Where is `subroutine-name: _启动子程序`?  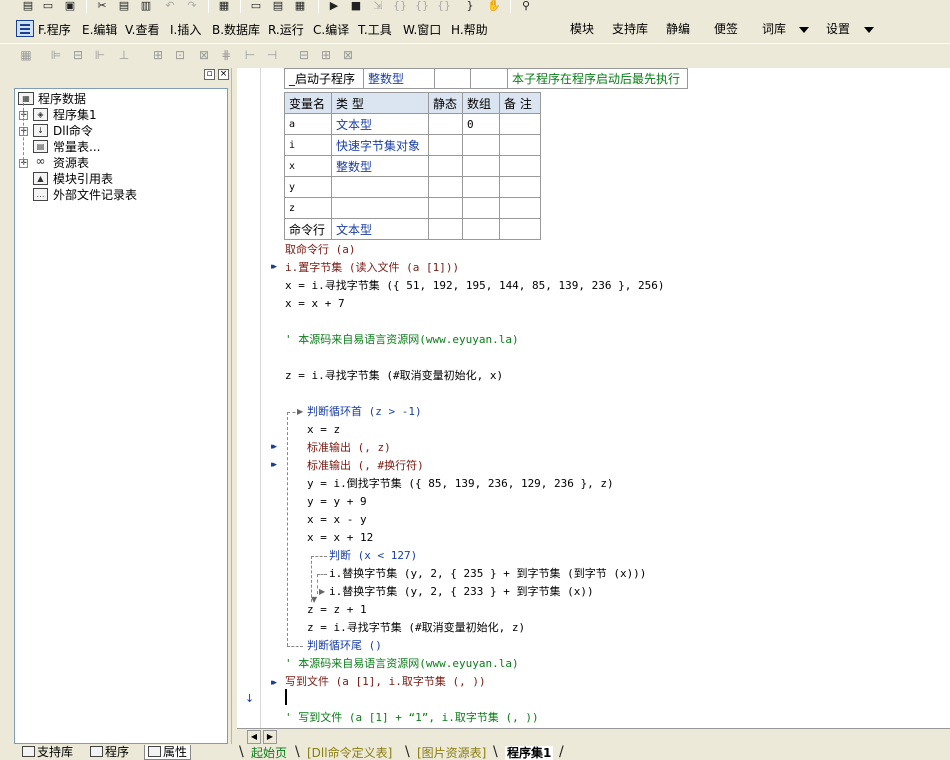
subroutine-name: _启动子程序 is located at coordinates (324, 78).